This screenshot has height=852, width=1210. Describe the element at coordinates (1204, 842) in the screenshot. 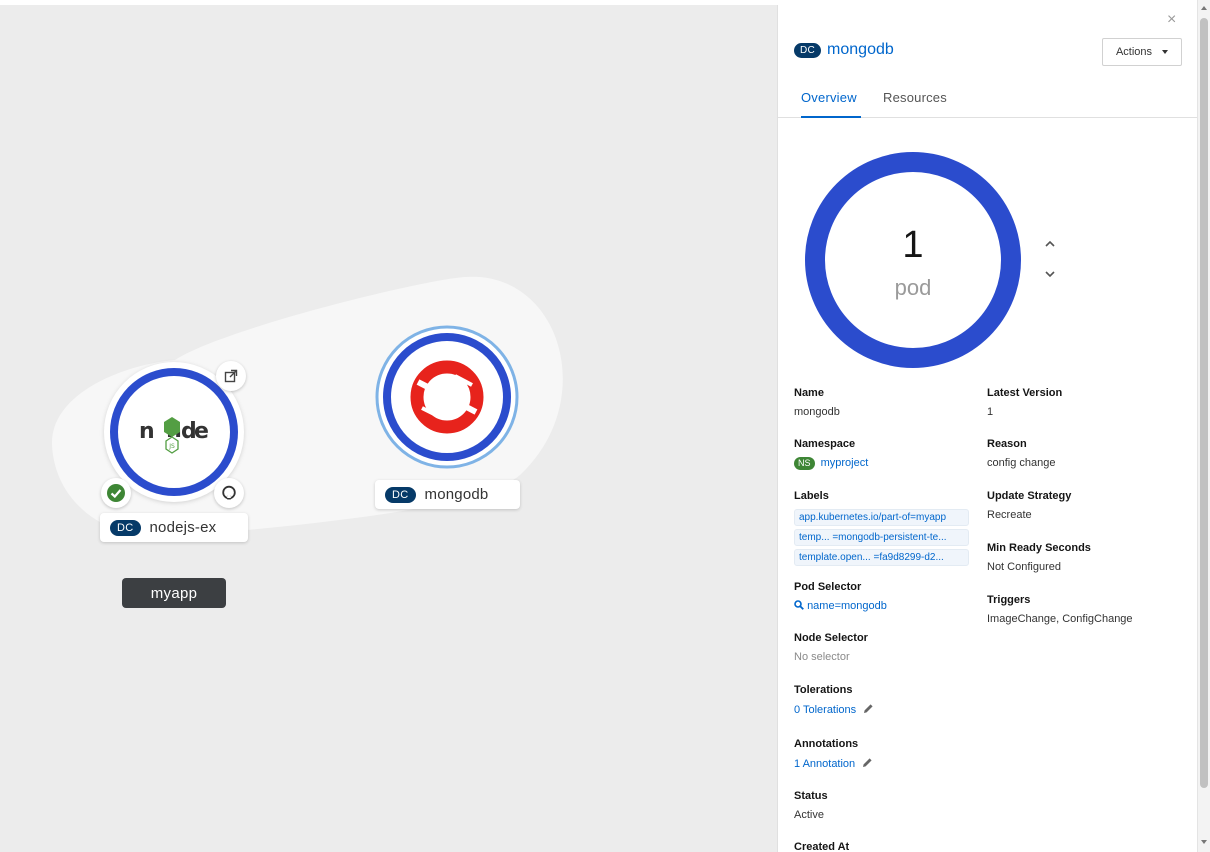

I see `scroll-down-arrow-icon` at that location.